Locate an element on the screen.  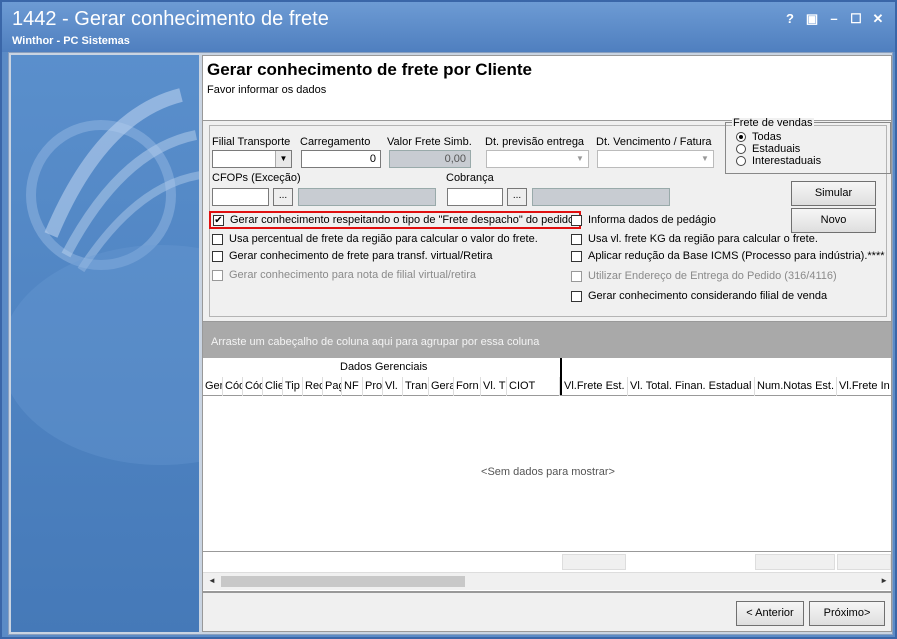
minimize-icon: – is located at coordinates (834, 19).